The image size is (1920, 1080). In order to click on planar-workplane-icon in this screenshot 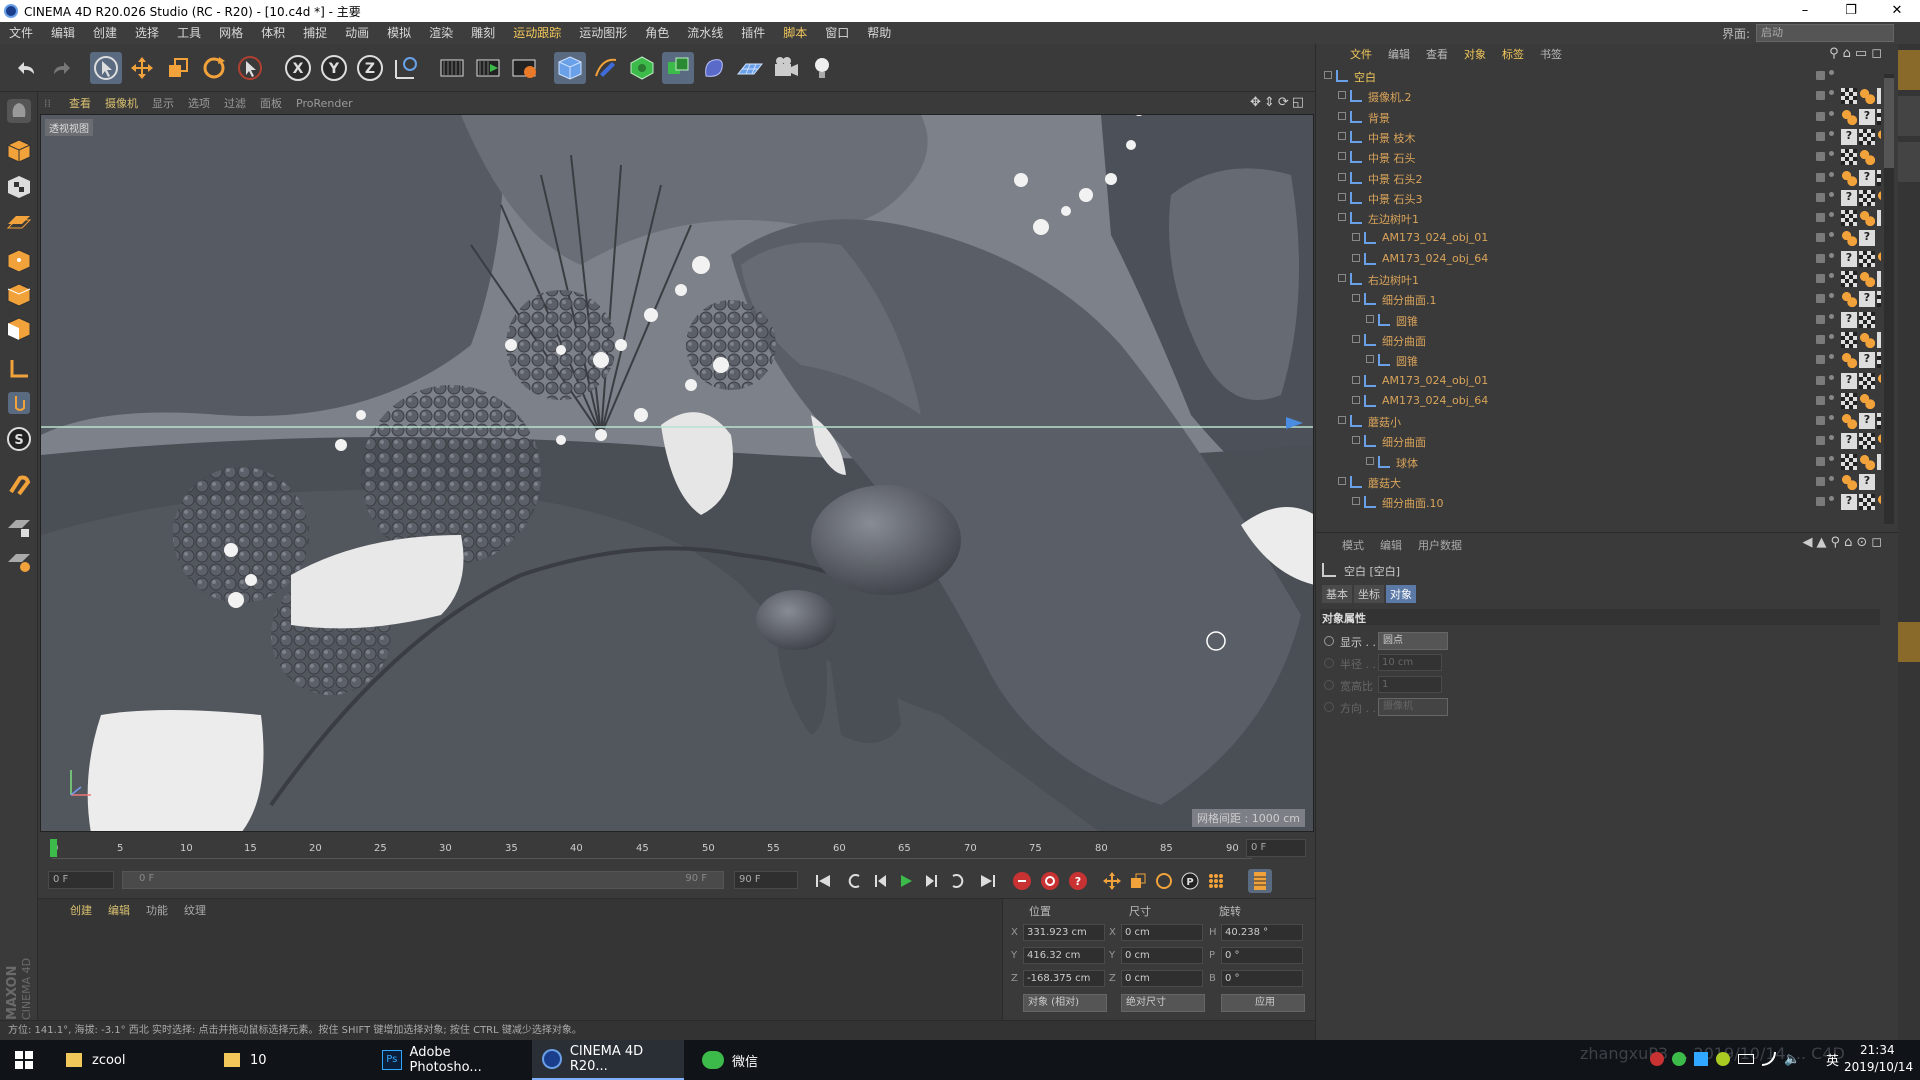, I will do `click(19, 561)`.